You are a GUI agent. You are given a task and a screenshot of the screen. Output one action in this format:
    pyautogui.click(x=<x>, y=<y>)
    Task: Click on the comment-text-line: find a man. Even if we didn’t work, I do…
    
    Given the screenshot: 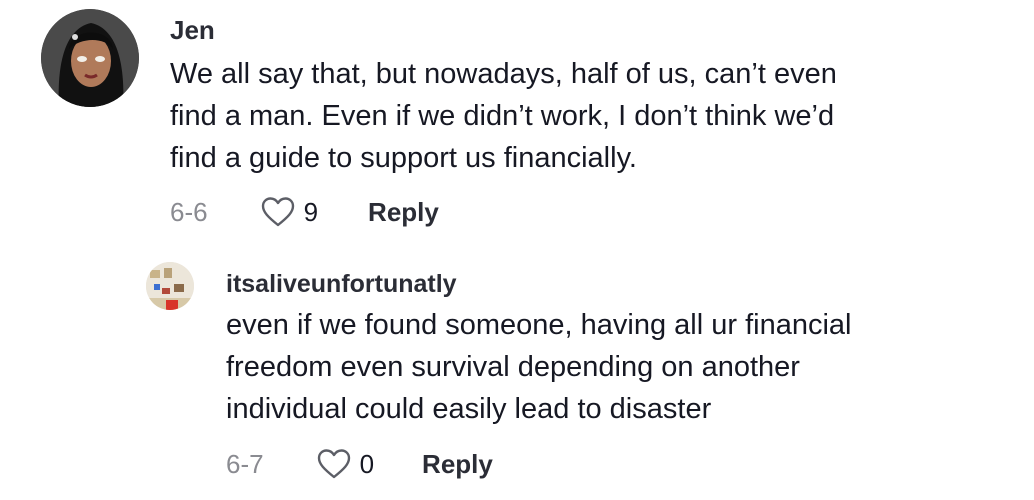 What is the action you would take?
    pyautogui.click(x=502, y=116)
    